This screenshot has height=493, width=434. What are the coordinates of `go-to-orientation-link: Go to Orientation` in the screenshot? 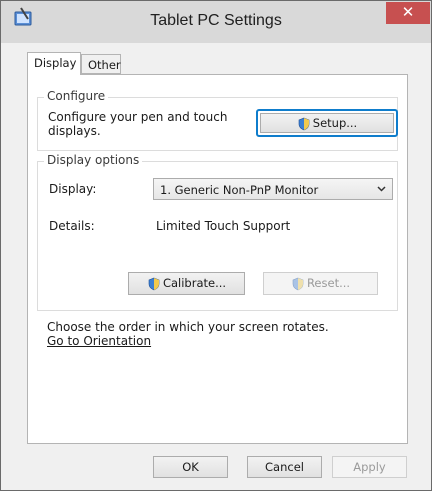 It's located at (99, 341).